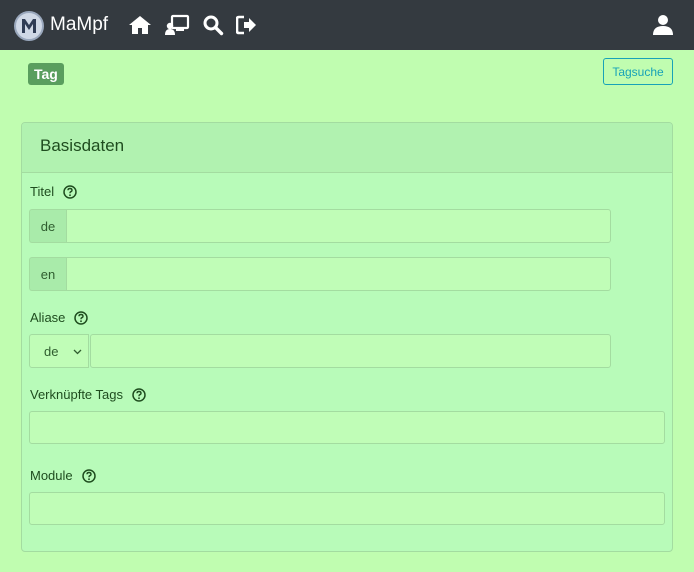 This screenshot has width=694, height=572. Describe the element at coordinates (46, 74) in the screenshot. I see `tag-badge: Tag` at that location.